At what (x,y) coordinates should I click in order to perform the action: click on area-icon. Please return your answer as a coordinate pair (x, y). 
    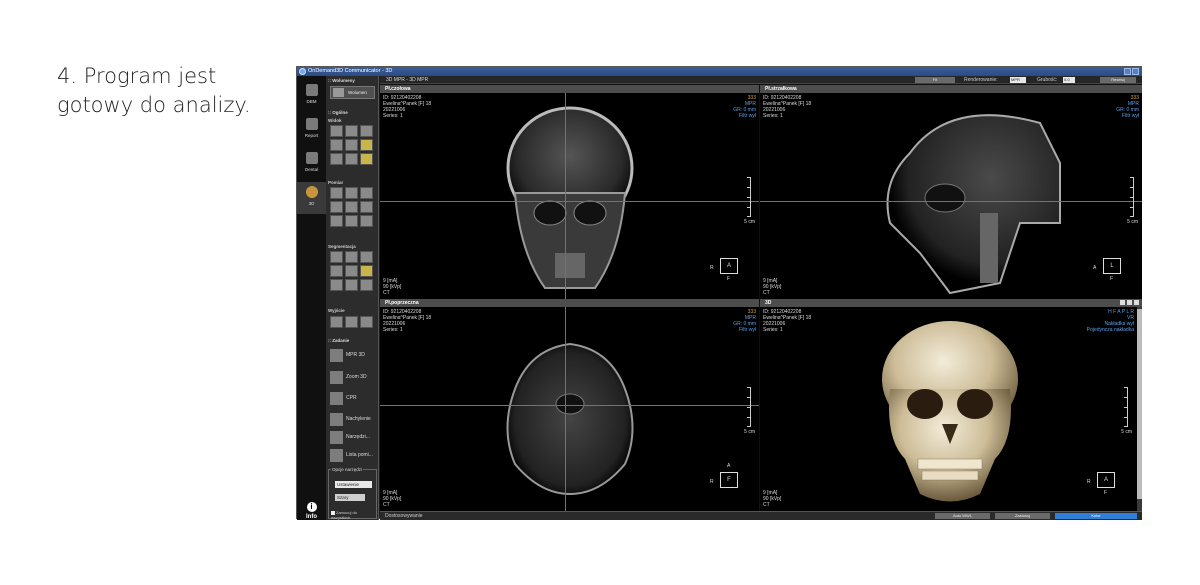
    Looking at the image, I should click on (336, 207).